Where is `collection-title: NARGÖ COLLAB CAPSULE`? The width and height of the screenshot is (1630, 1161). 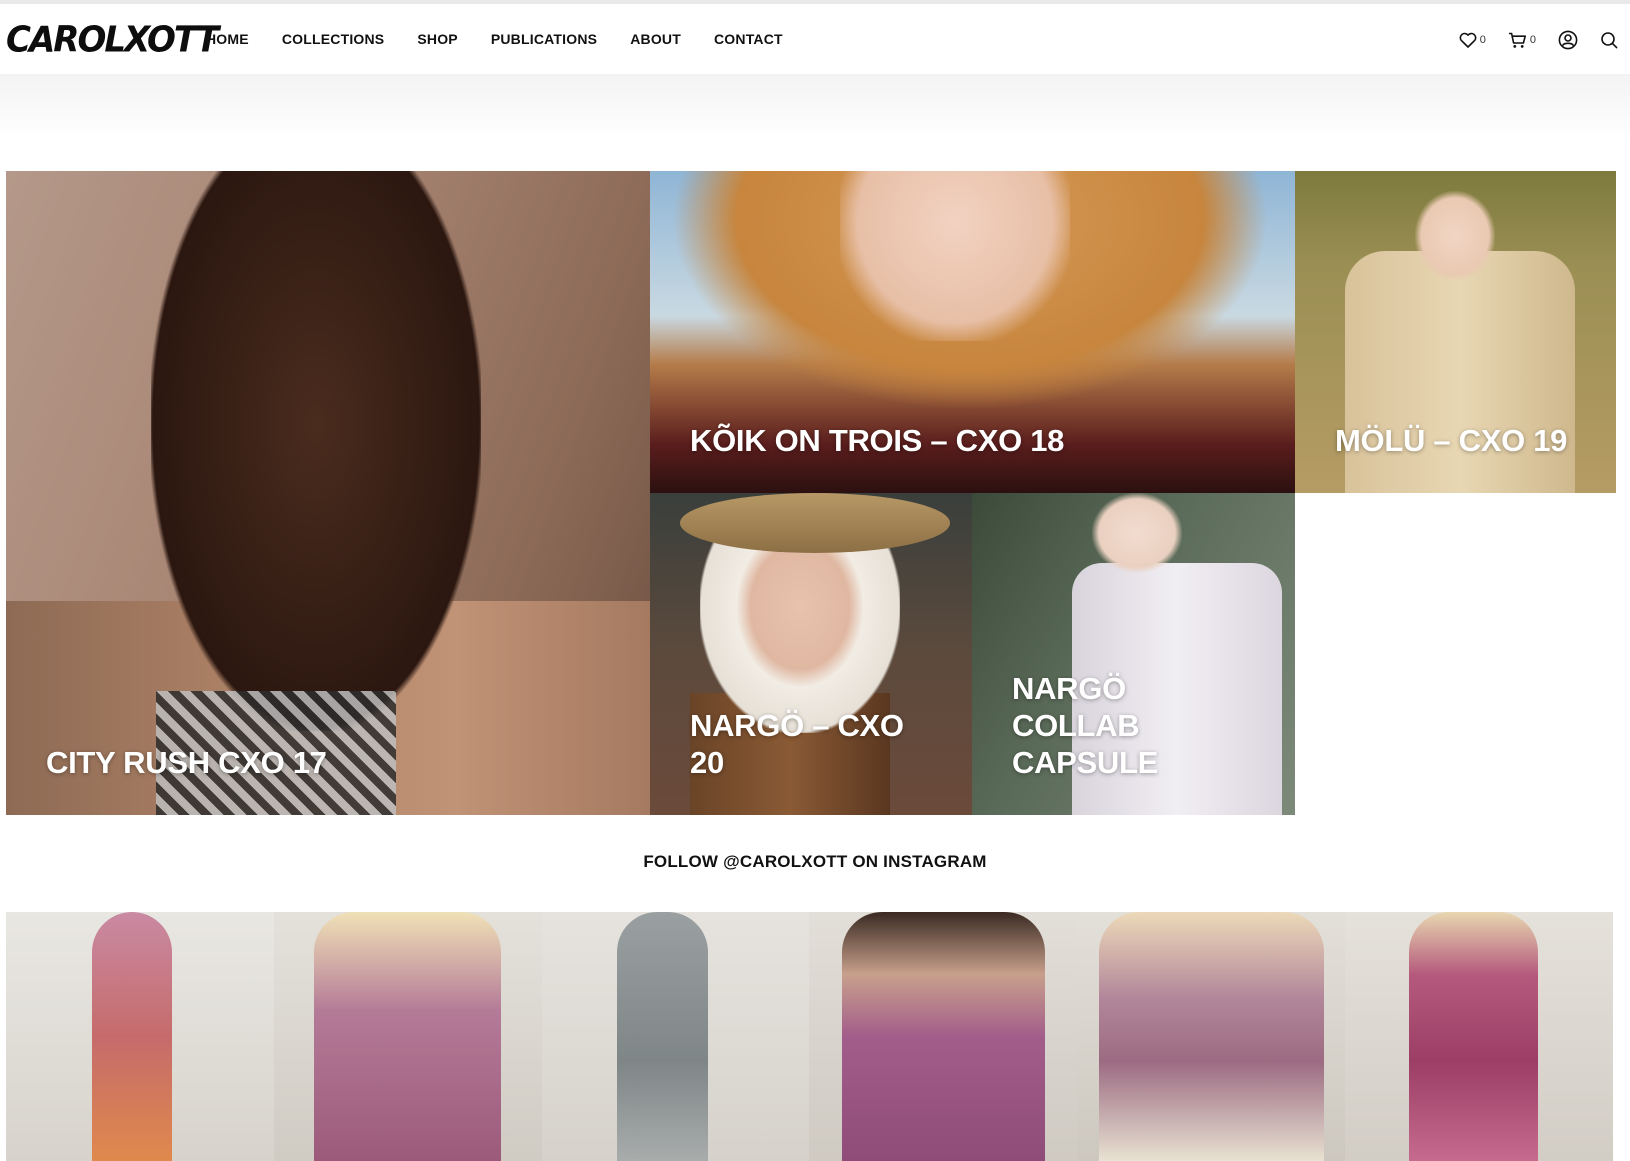
collection-title: NARGÖ COLLAB CAPSULE is located at coordinates (1085, 725).